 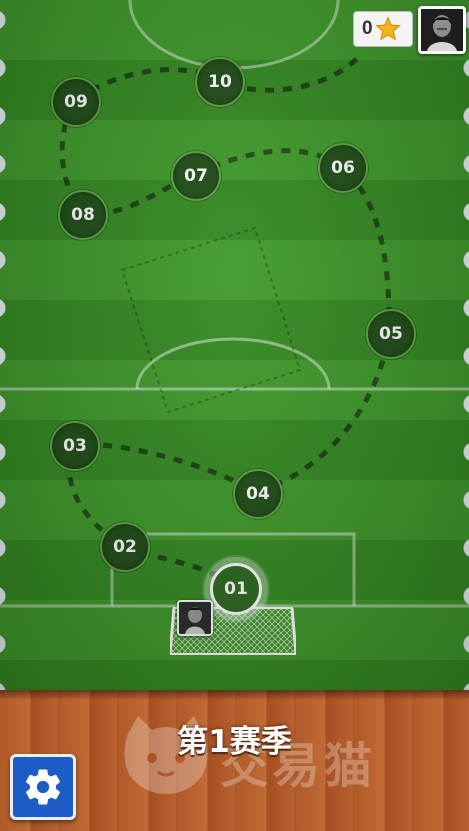 What do you see at coordinates (343, 168) in the screenshot?
I see `level-node-06: 06` at bounding box center [343, 168].